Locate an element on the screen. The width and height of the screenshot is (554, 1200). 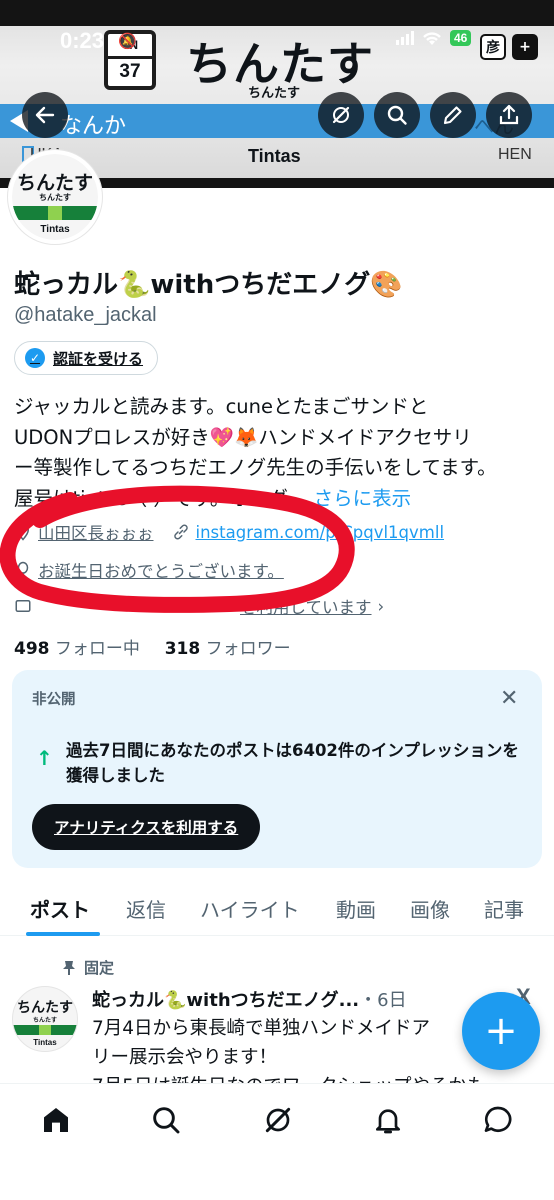
avatar-roman-text: Tintas is located at coordinates (55, 229).